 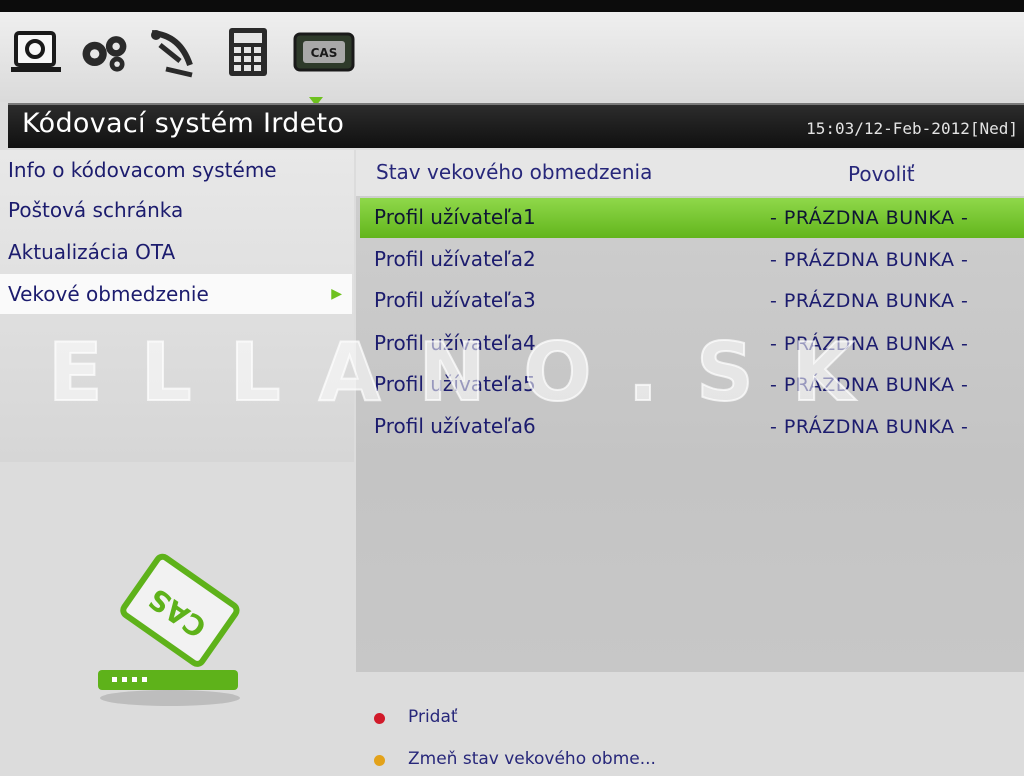 I want to click on profile-name: Profil užívateľa2, so click(x=455, y=259).